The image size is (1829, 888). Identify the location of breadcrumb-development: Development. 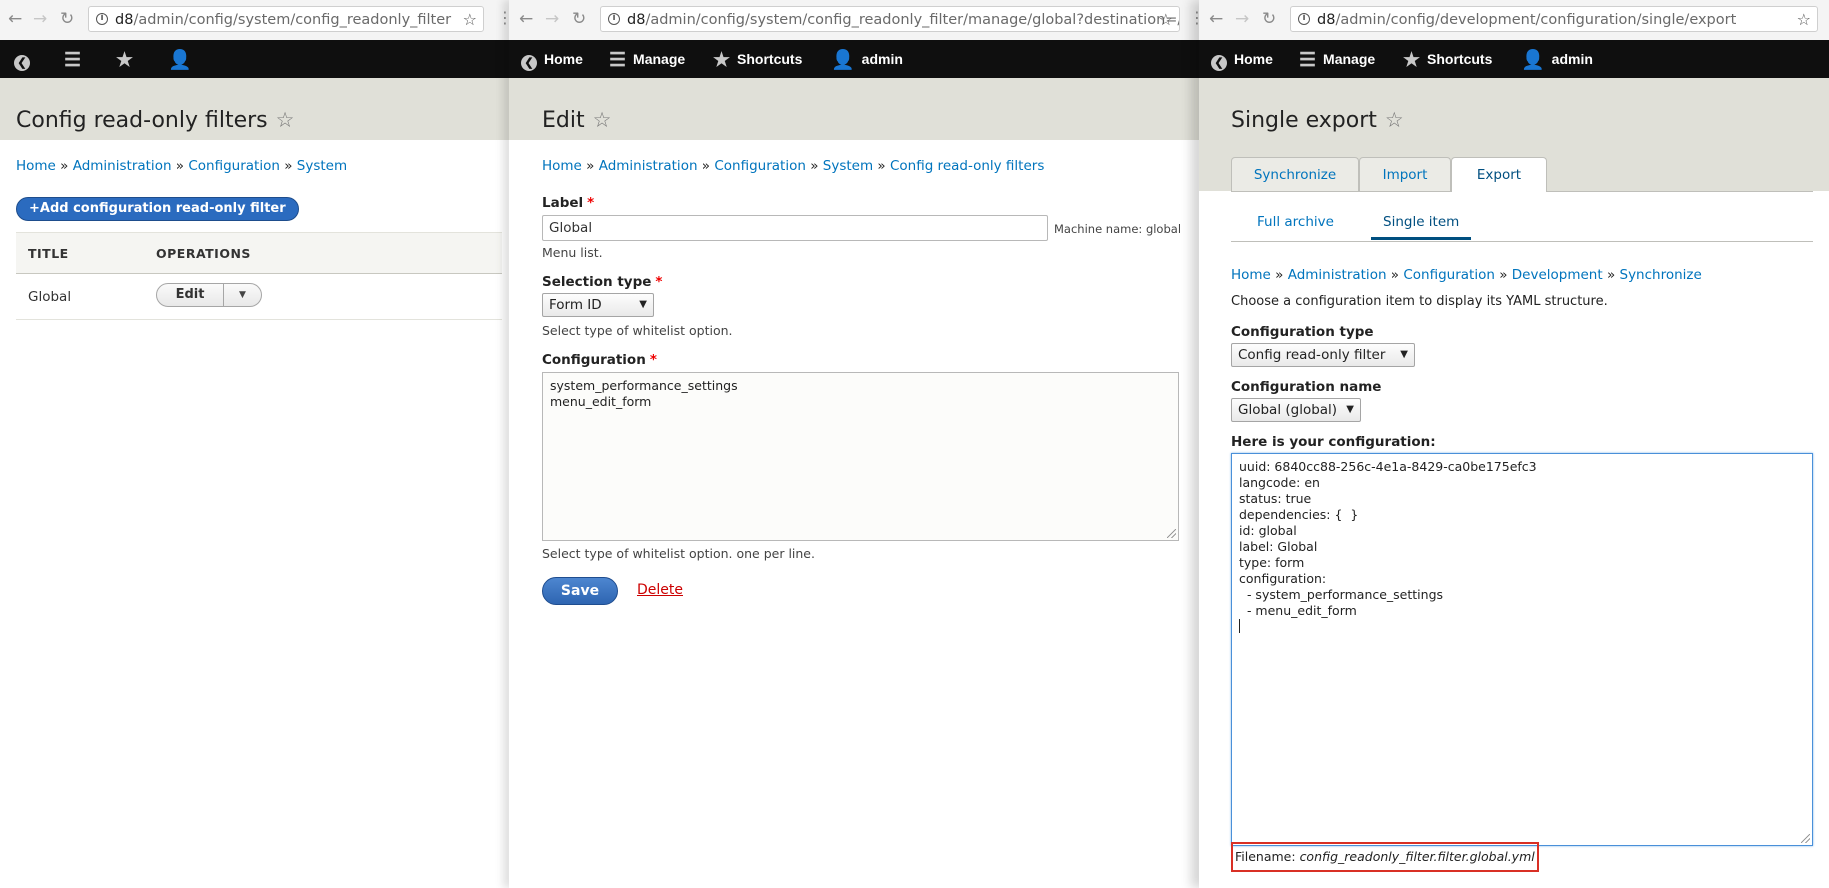
(1557, 275).